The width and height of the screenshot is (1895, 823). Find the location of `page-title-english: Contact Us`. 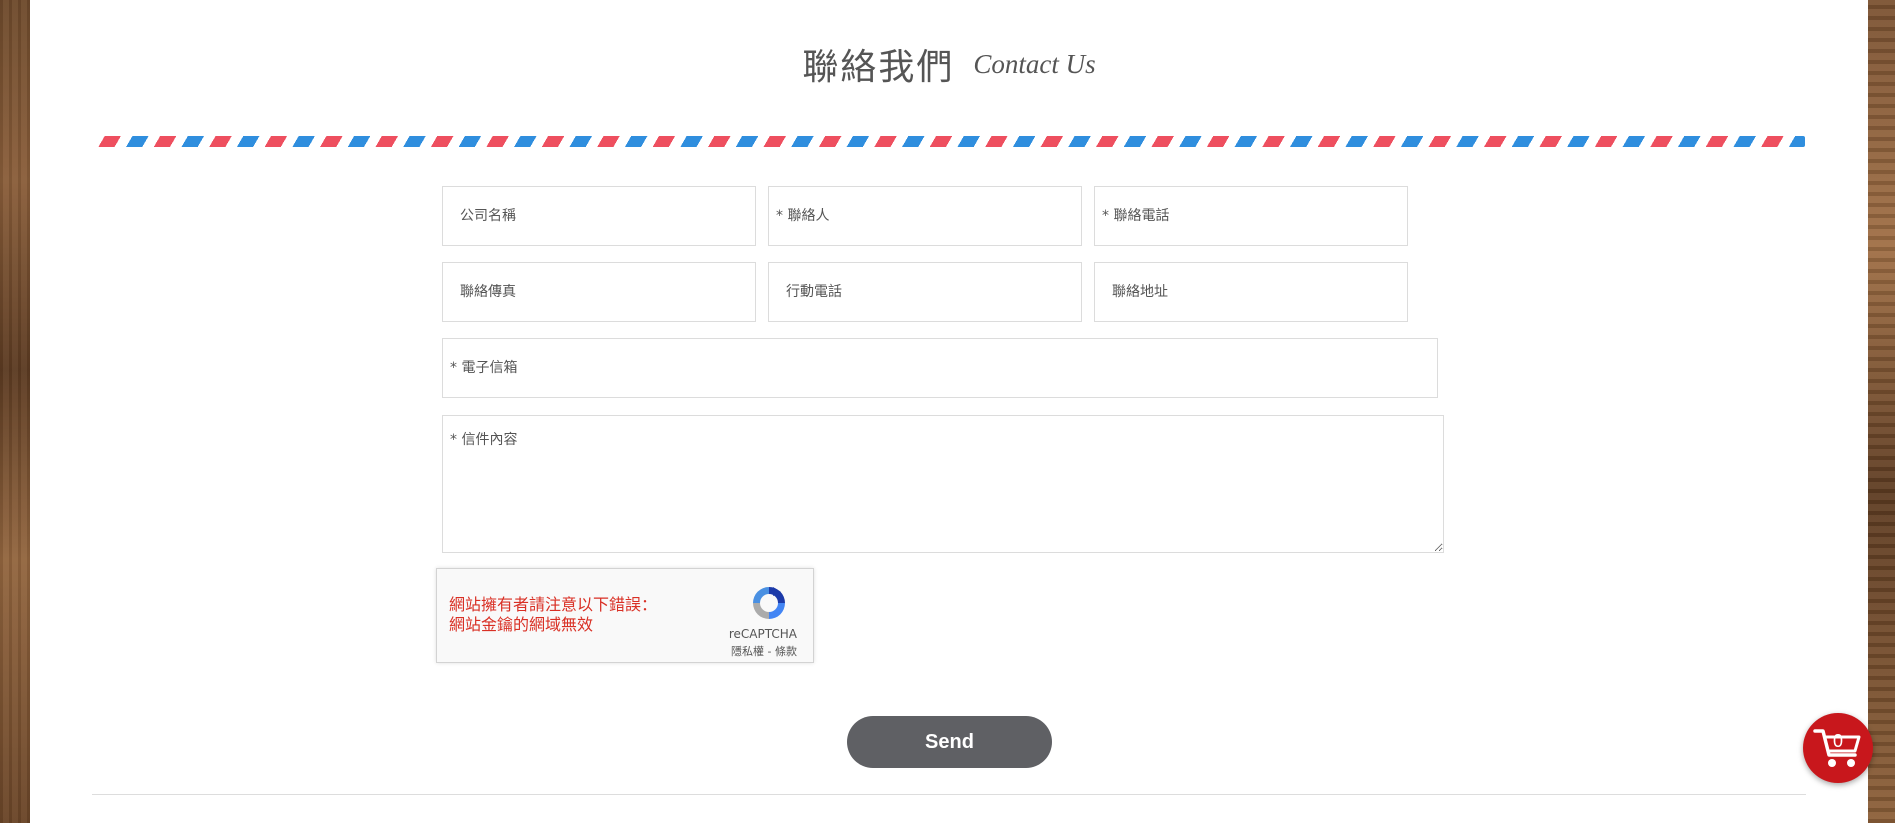

page-title-english: Contact Us is located at coordinates (1034, 63).